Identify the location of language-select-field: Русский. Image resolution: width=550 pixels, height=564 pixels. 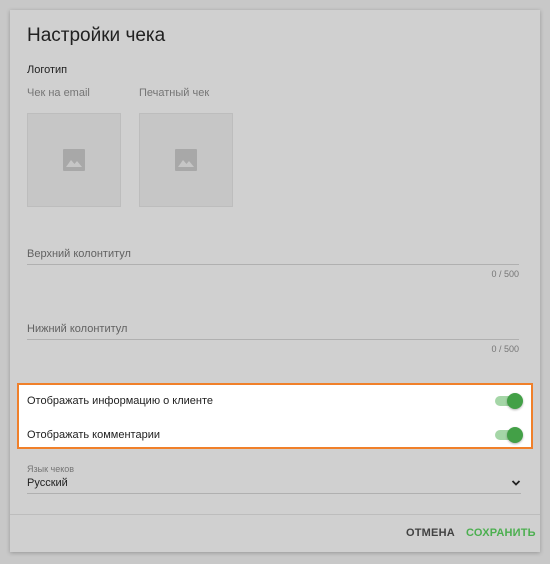
(274, 485).